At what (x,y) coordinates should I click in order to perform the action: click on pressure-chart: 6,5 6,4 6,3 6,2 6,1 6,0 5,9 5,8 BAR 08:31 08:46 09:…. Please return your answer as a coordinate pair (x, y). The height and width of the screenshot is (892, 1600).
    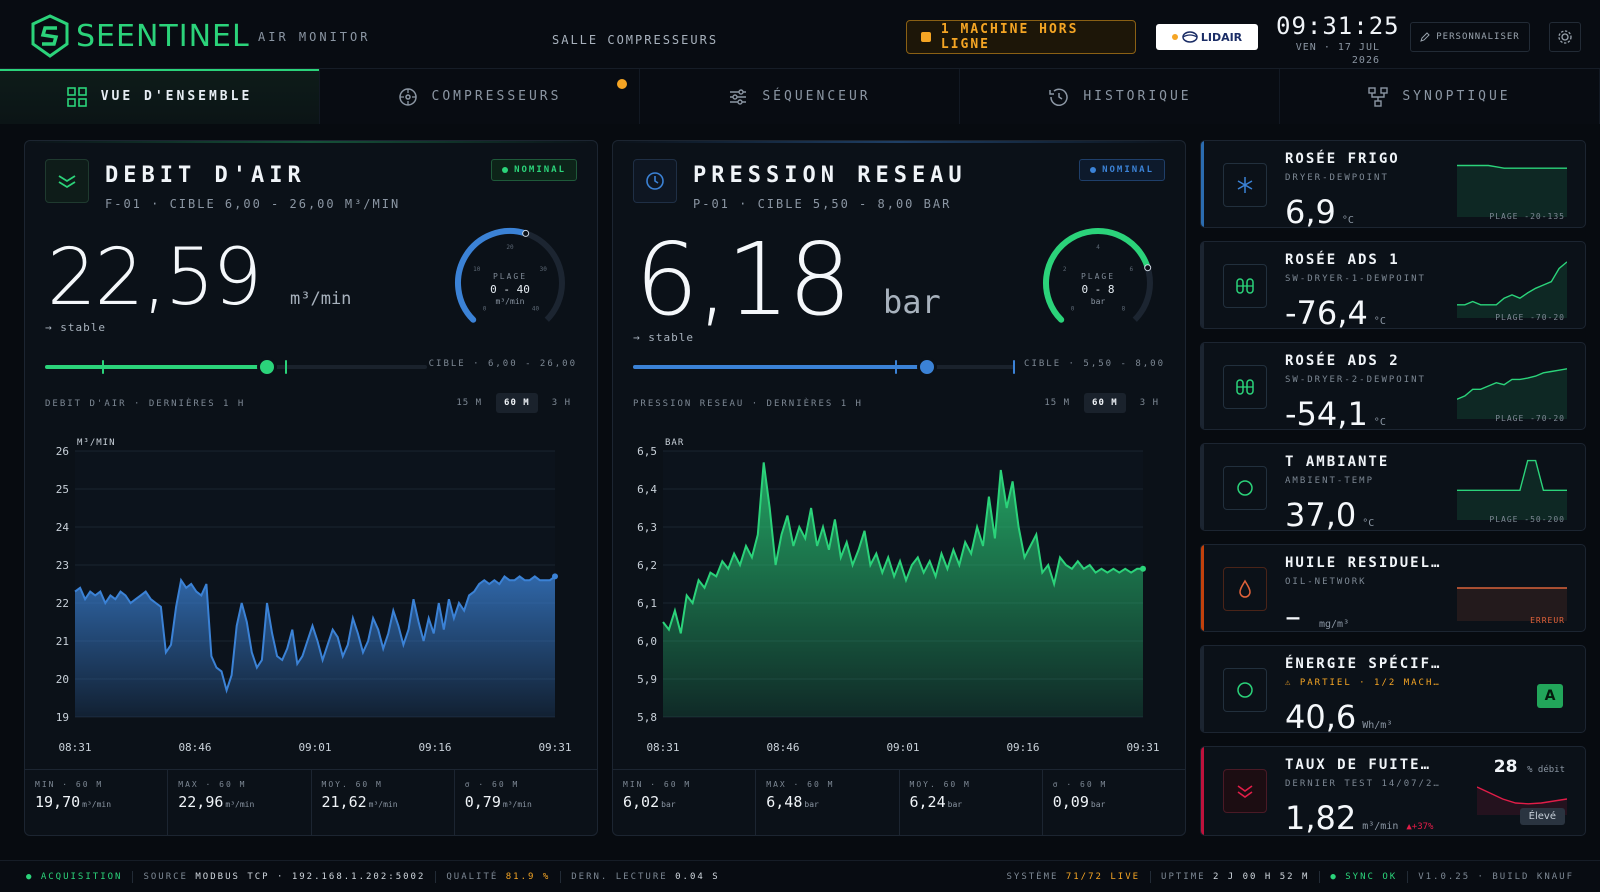
    Looking at the image, I should click on (898, 596).